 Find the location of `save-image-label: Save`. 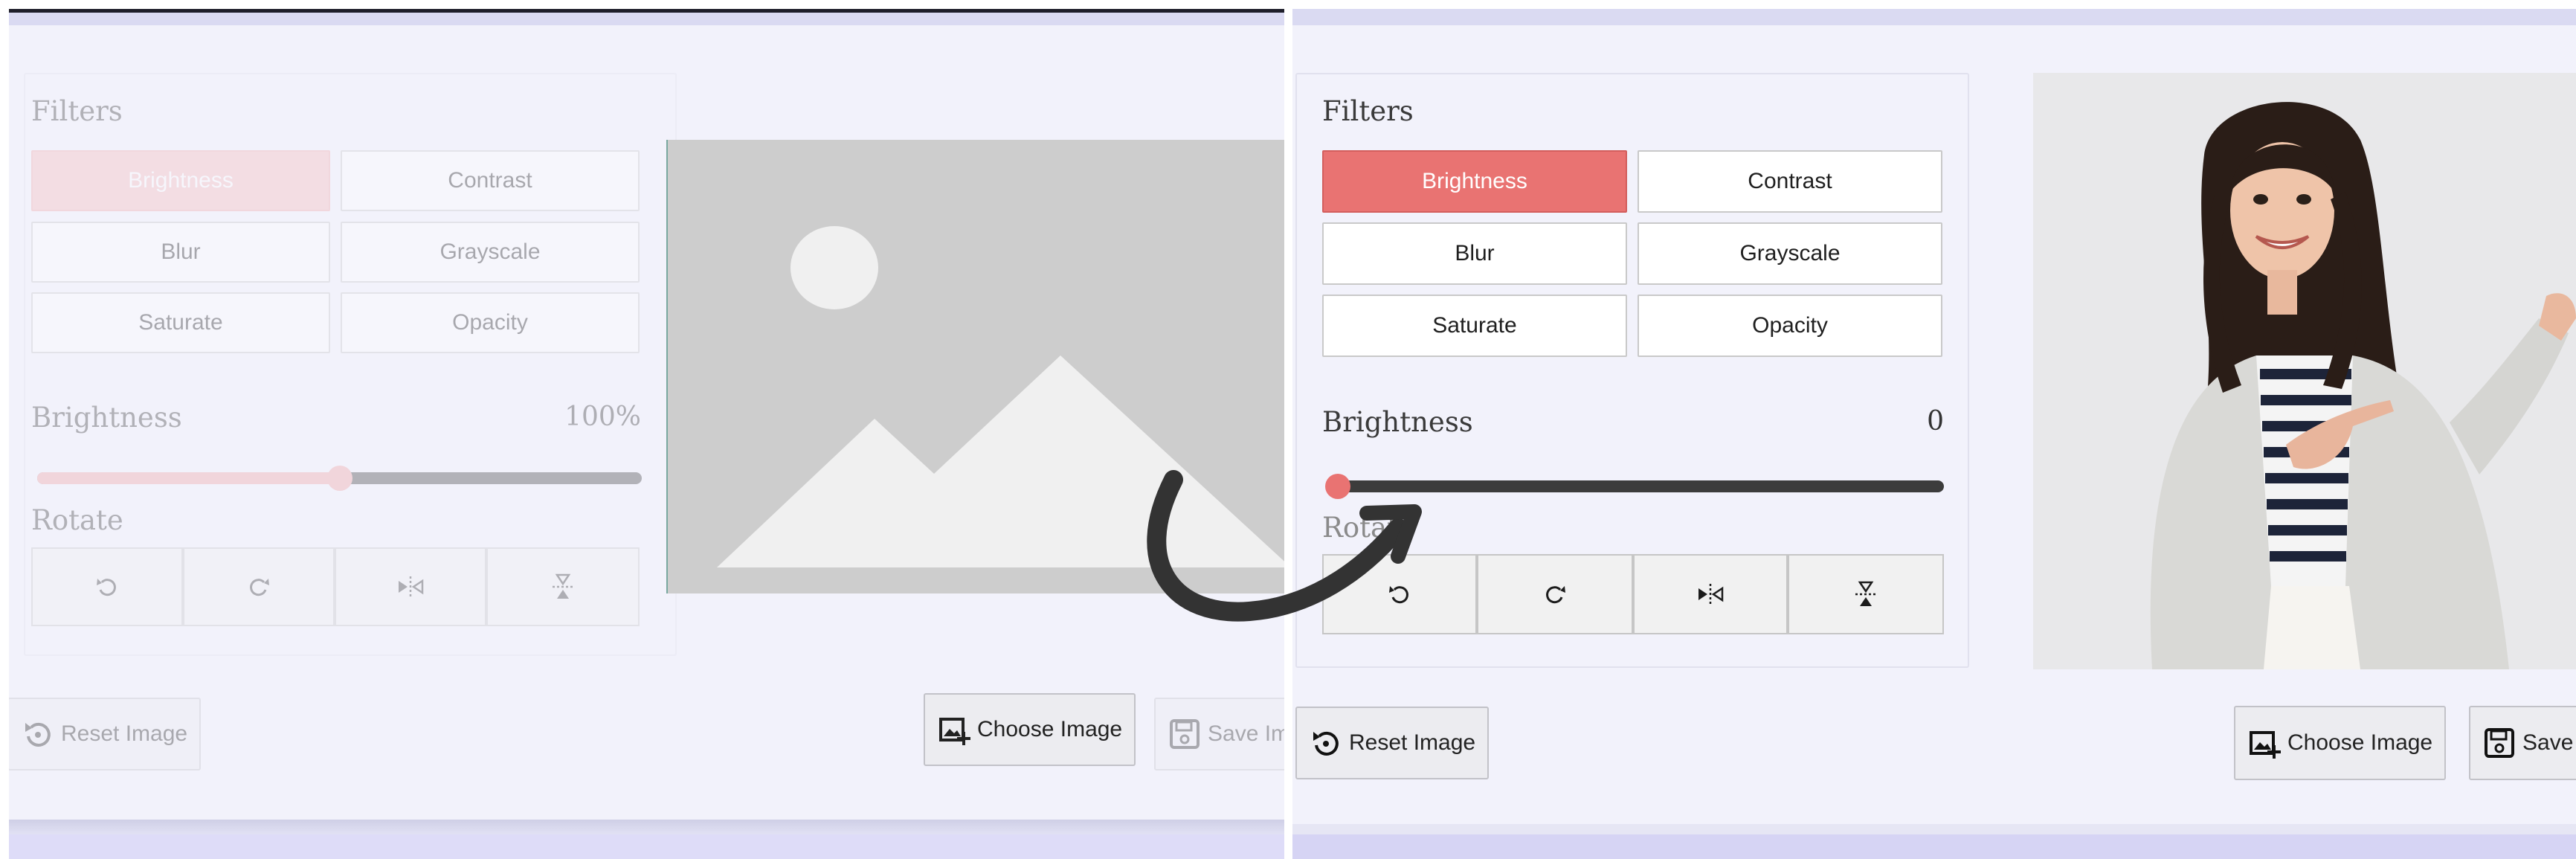

save-image-label: Save is located at coordinates (2548, 742).